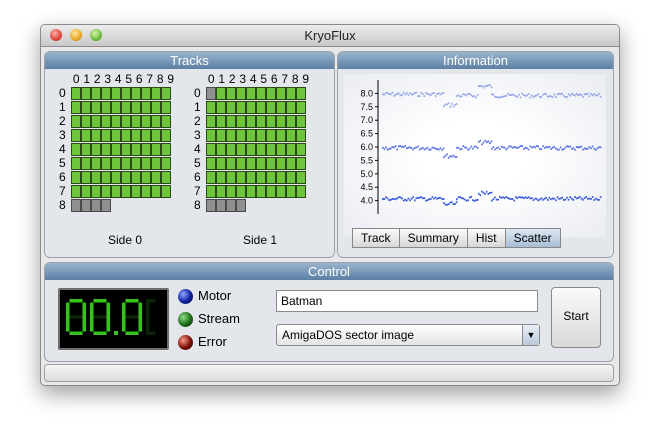 This screenshot has width=658, height=440. I want to click on tab-scatter: Scatter, so click(532, 238).